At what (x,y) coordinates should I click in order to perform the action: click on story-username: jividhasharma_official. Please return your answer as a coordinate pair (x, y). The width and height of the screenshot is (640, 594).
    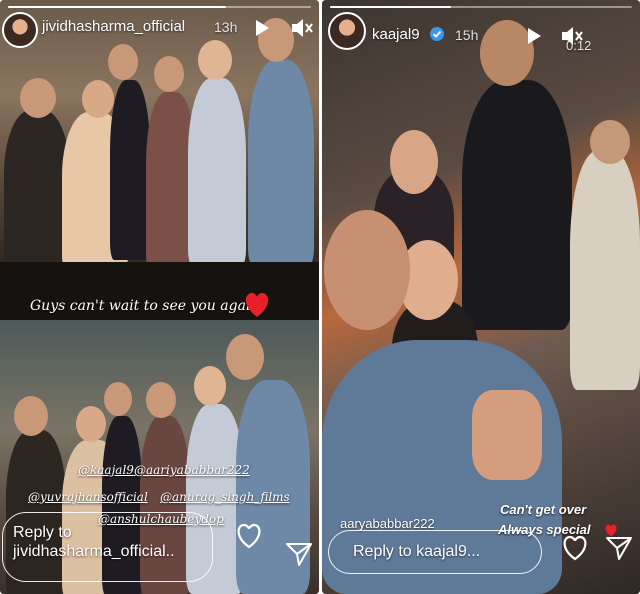
    Looking at the image, I should click on (113, 26).